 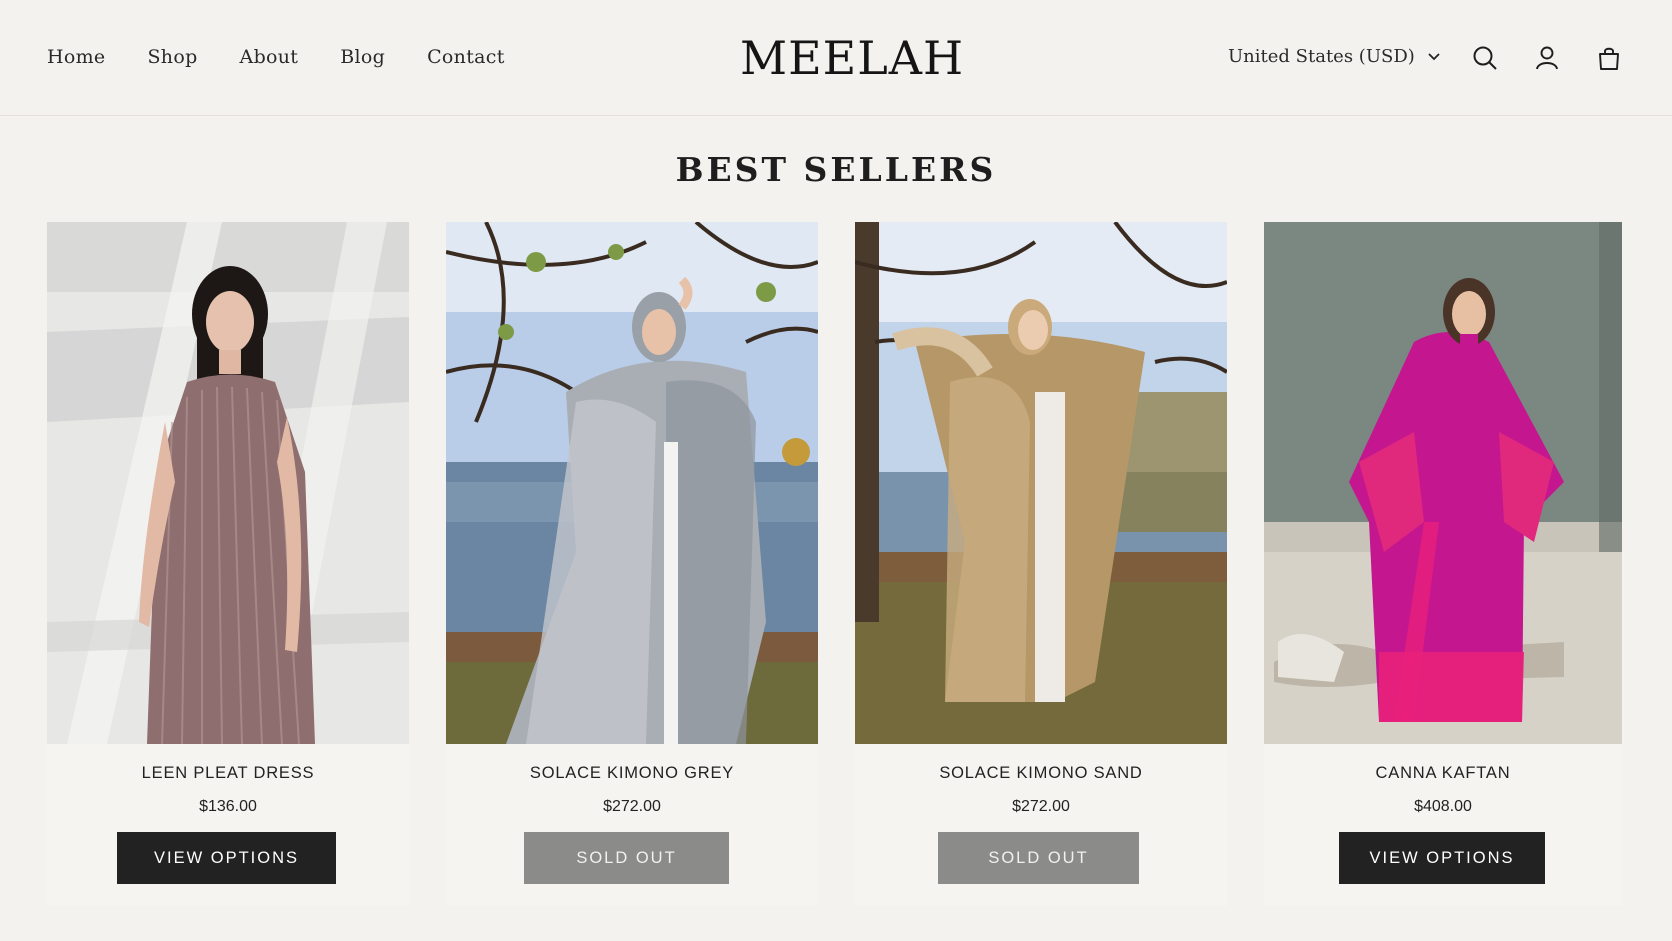 What do you see at coordinates (228, 806) in the screenshot?
I see `product-price: $136.00` at bounding box center [228, 806].